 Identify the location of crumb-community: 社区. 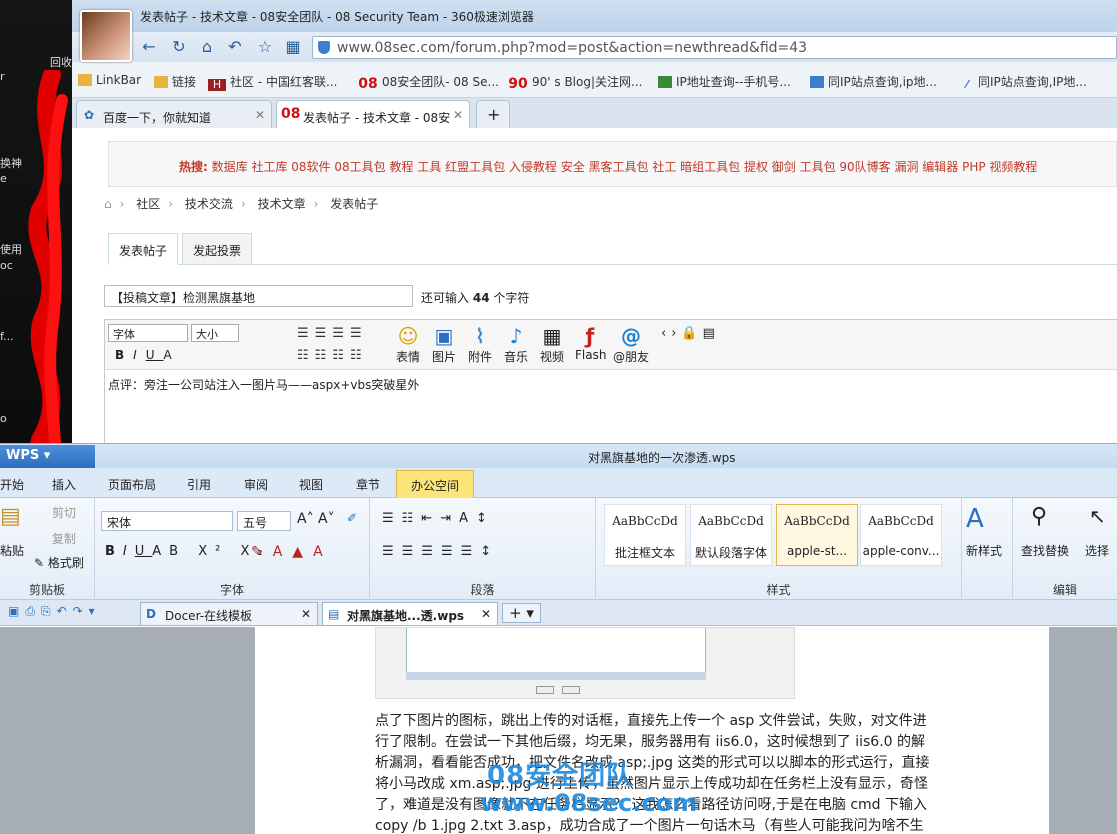
(148, 204).